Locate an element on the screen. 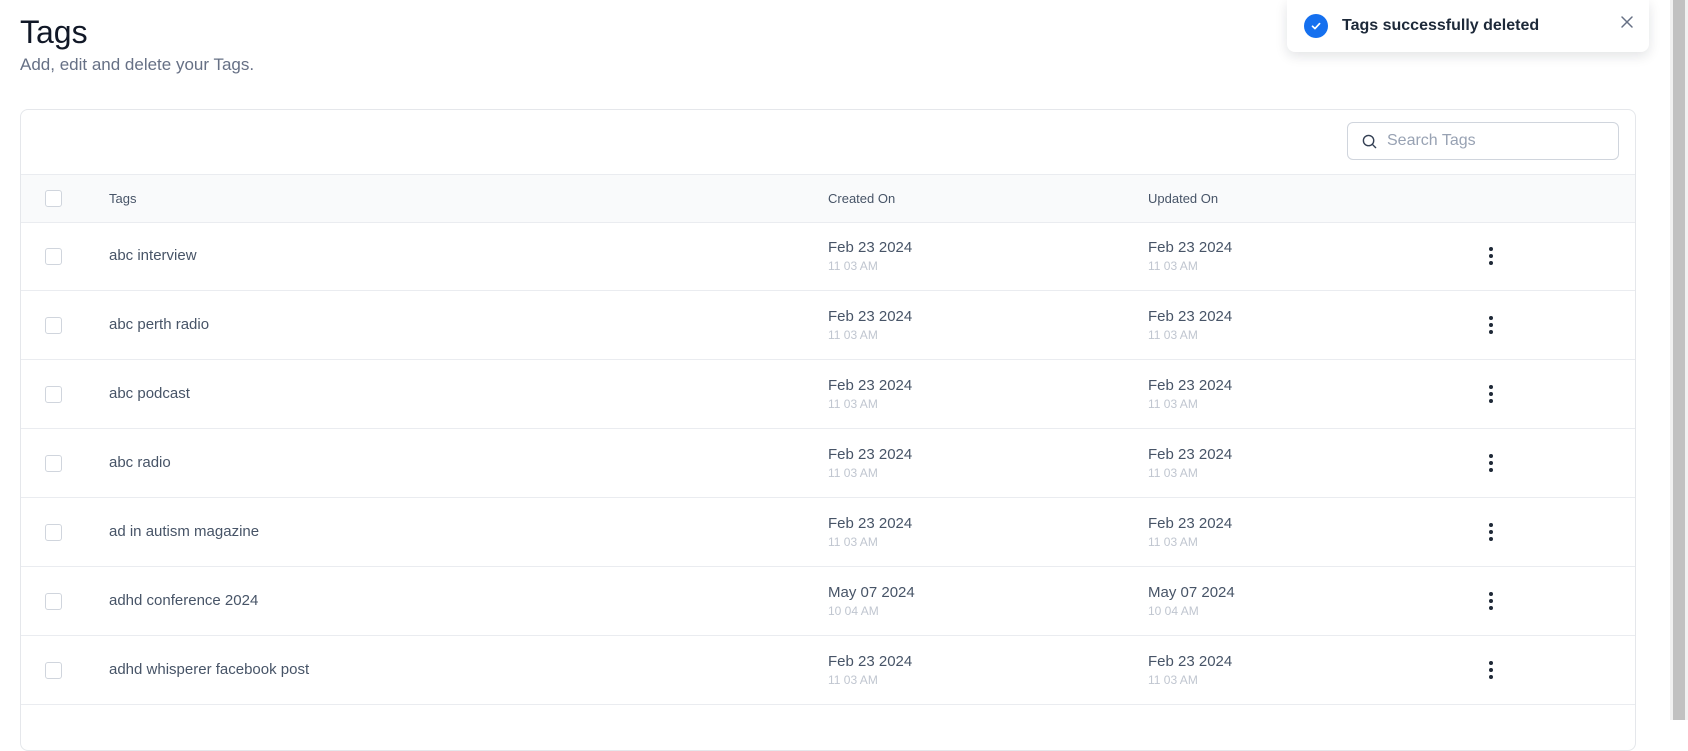 The width and height of the screenshot is (1688, 751). close-icon is located at coordinates (1627, 22).